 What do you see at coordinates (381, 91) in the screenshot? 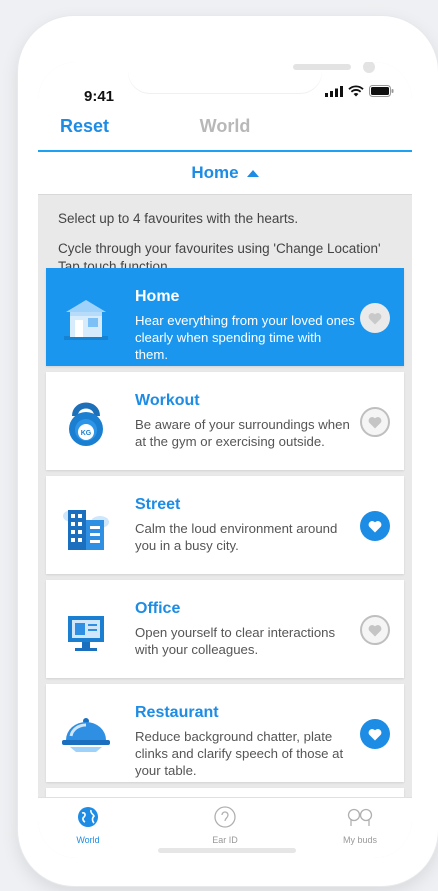
I see `battery-icon` at bounding box center [381, 91].